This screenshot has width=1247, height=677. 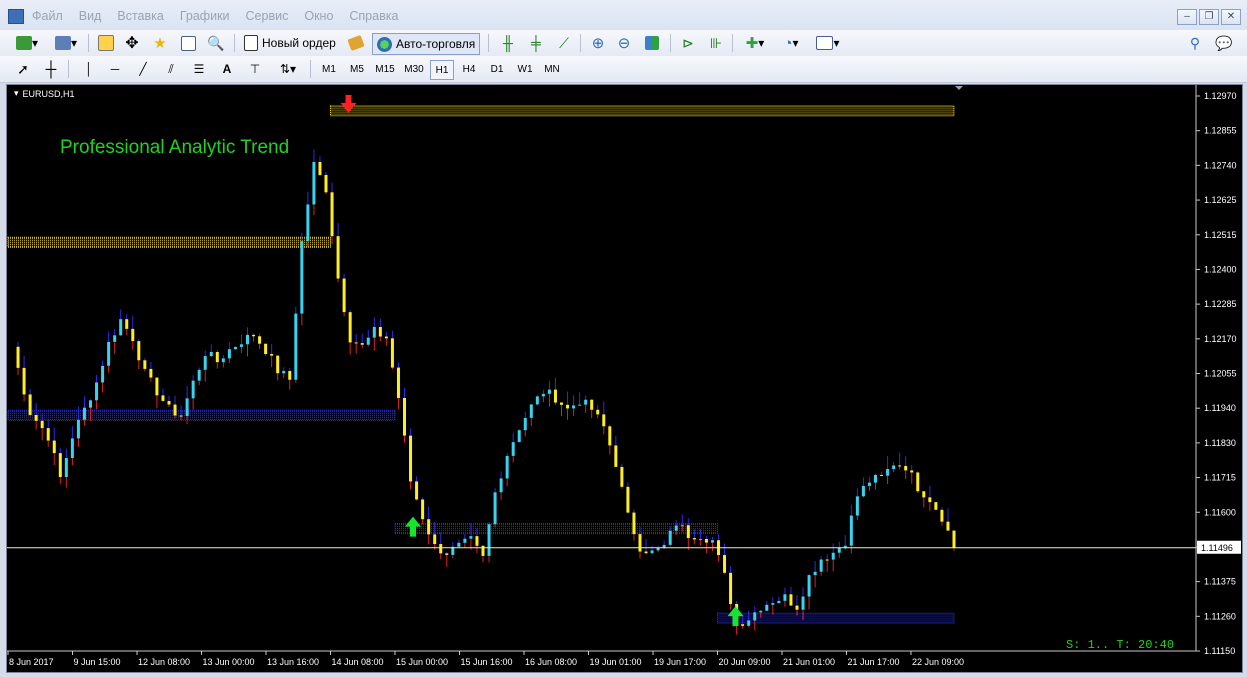 I want to click on menu-charts: Графики, so click(x=210, y=16).